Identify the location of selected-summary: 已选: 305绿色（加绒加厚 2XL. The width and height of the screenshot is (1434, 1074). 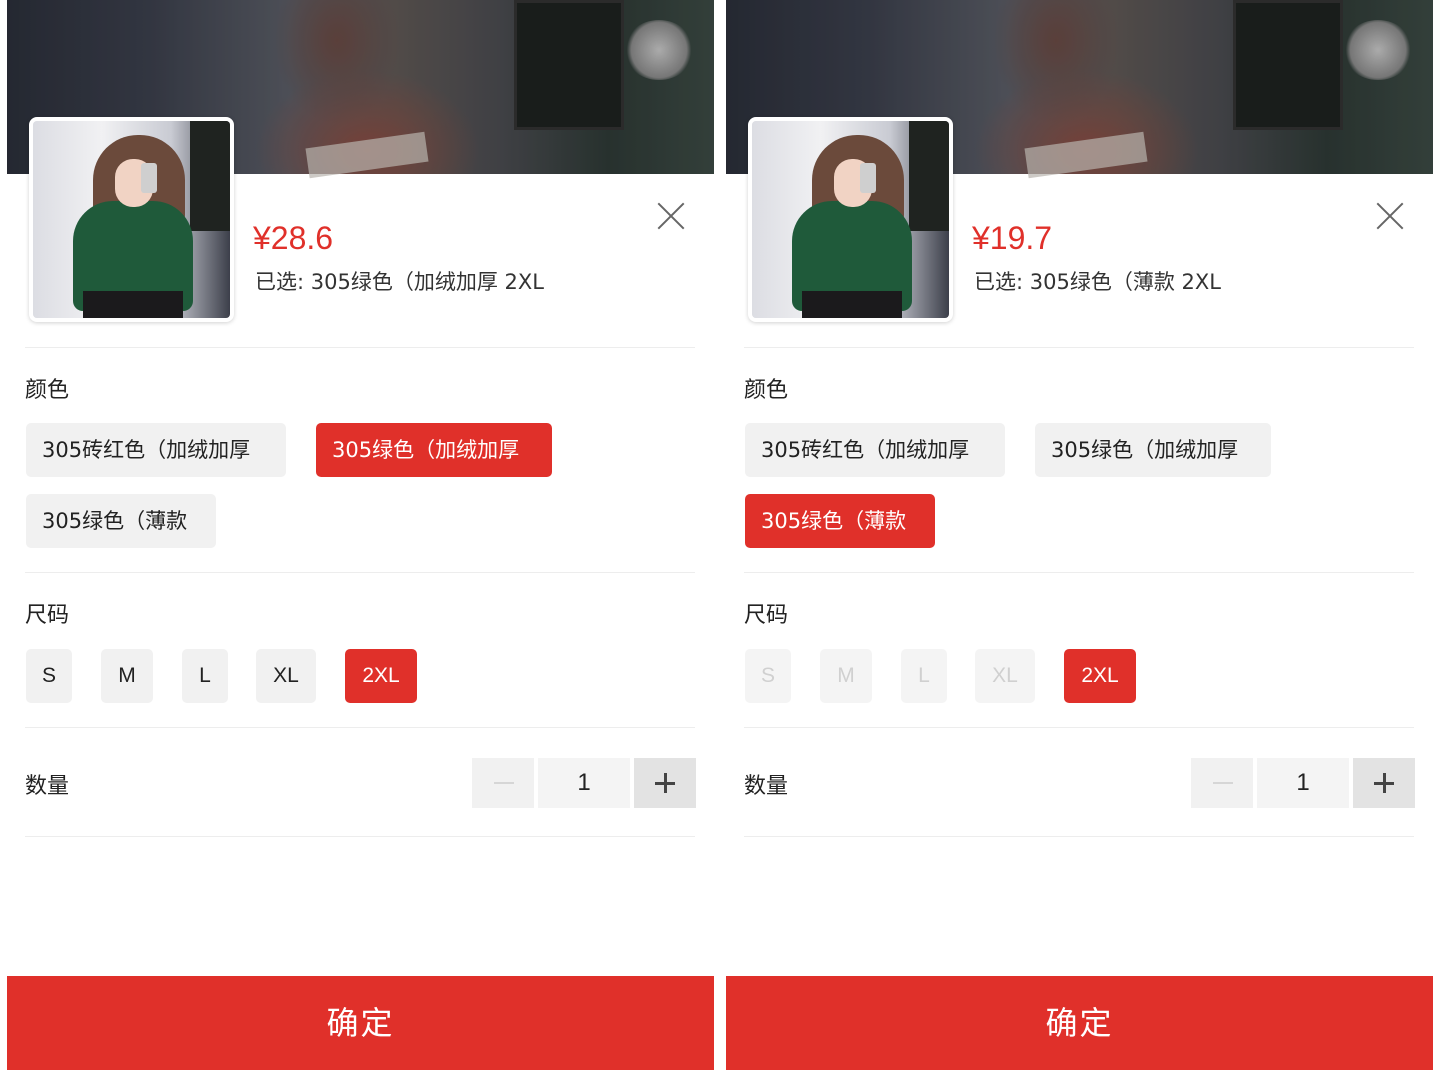
(399, 282).